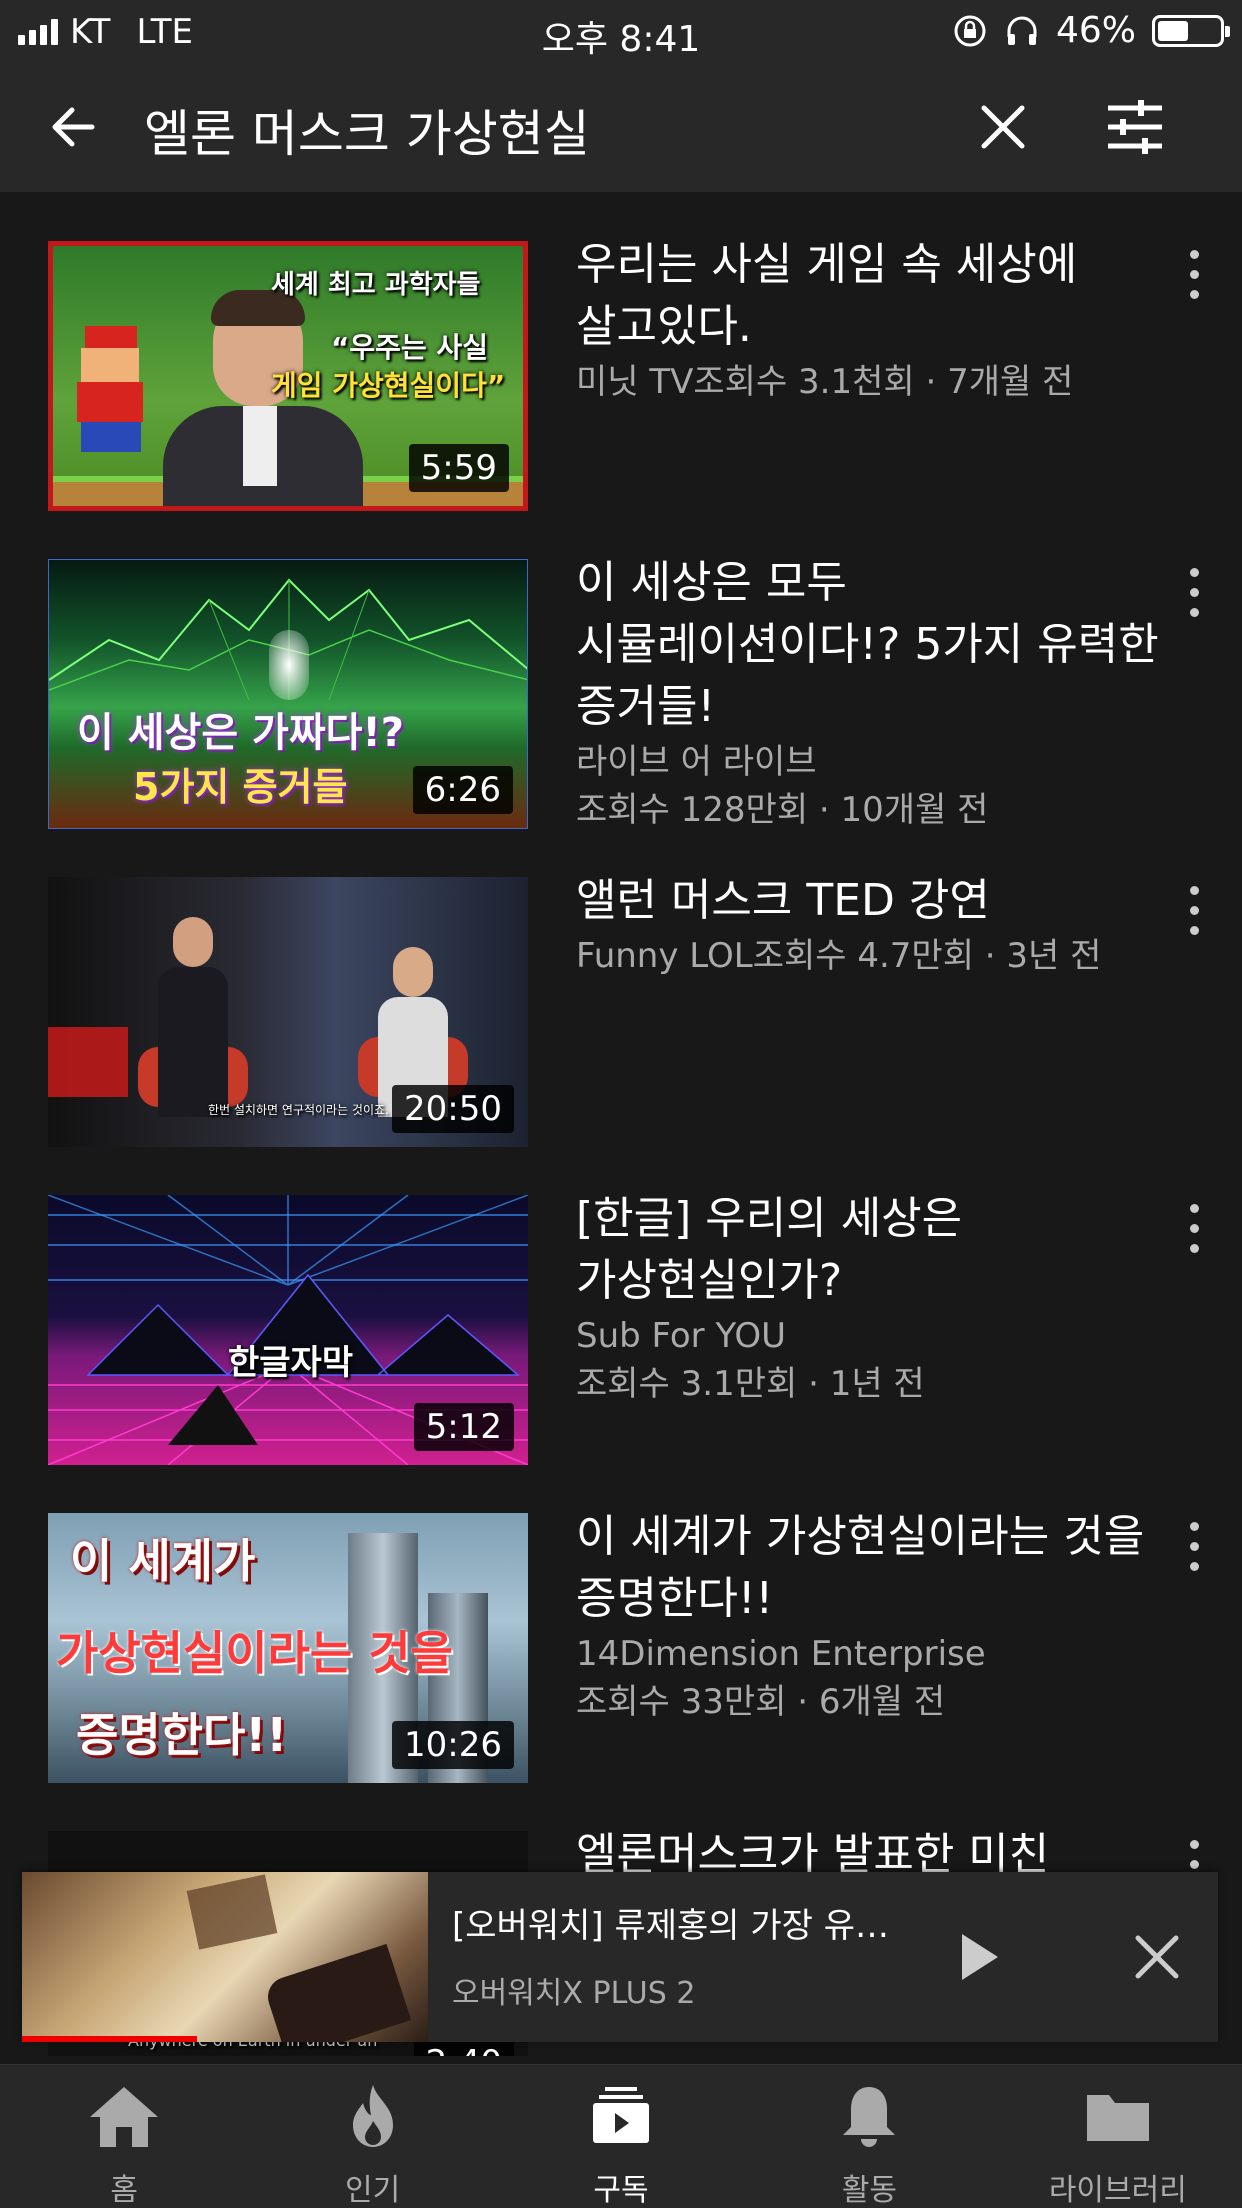 Image resolution: width=1242 pixels, height=2208 pixels. What do you see at coordinates (372, 2116) in the screenshot?
I see `fire-icon` at bounding box center [372, 2116].